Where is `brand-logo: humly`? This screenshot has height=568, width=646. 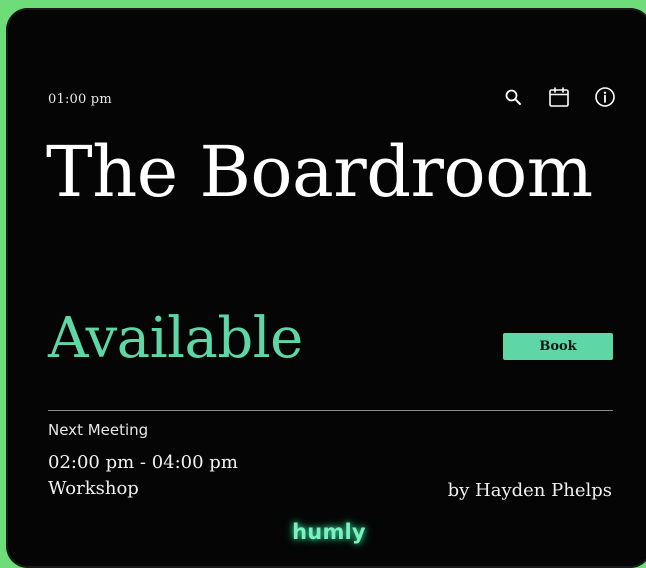
brand-logo: humly is located at coordinates (329, 532).